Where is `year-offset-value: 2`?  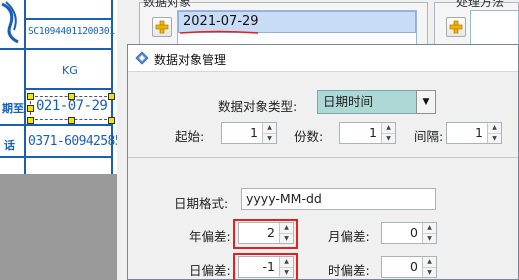
year-offset-value: 2 is located at coordinates (271, 232).